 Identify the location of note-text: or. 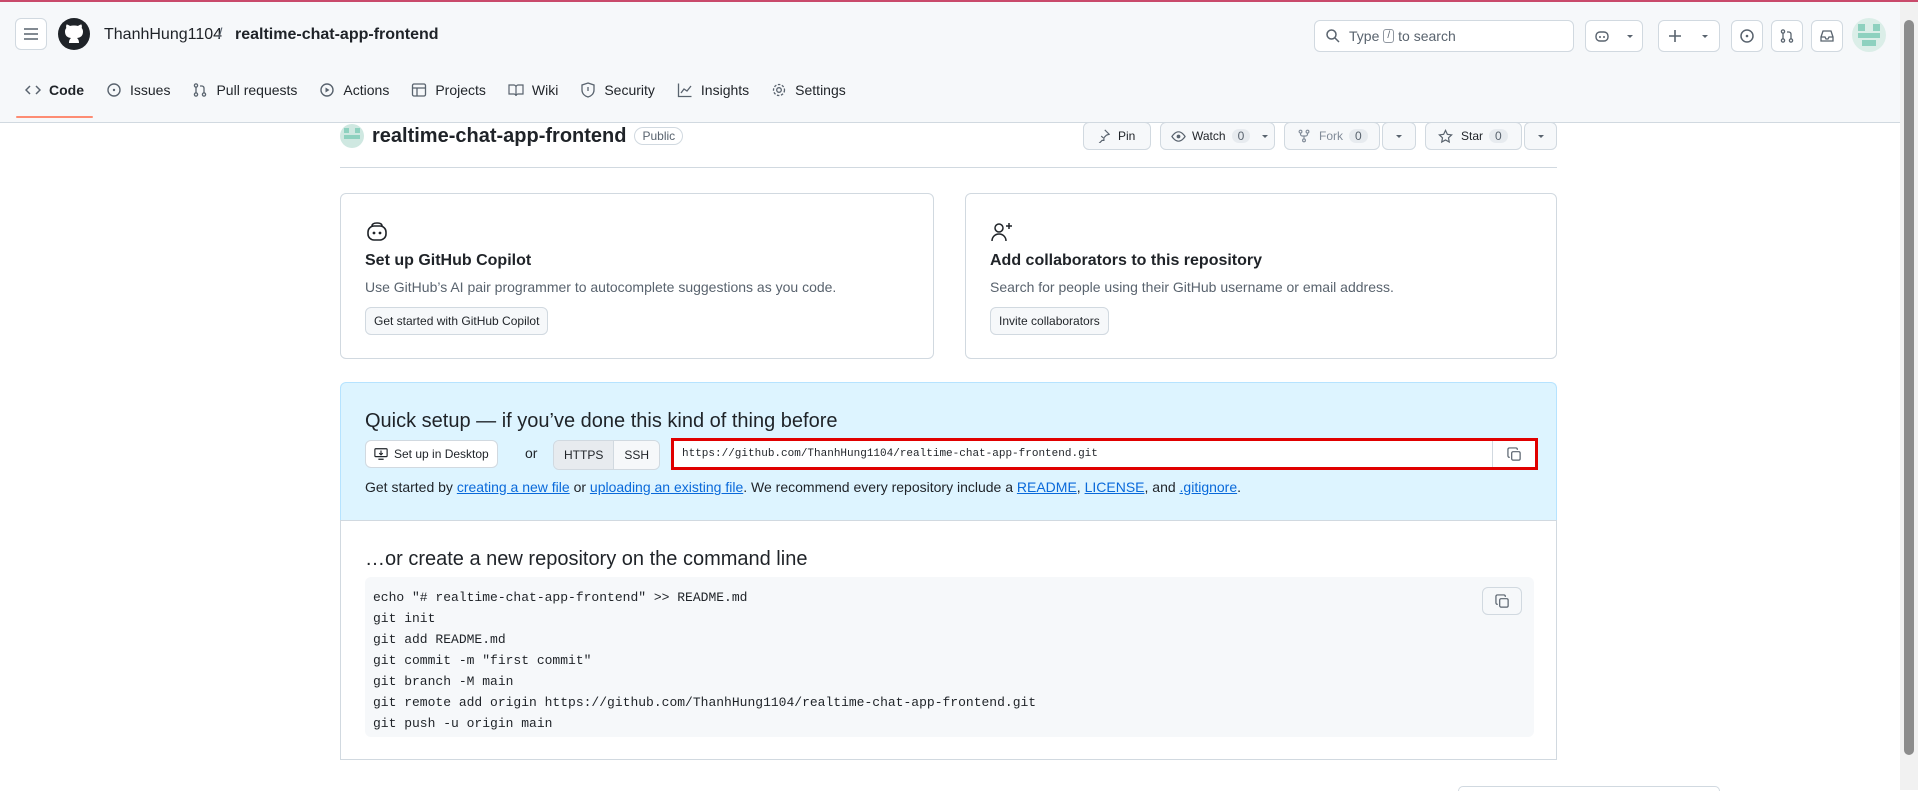
(580, 487).